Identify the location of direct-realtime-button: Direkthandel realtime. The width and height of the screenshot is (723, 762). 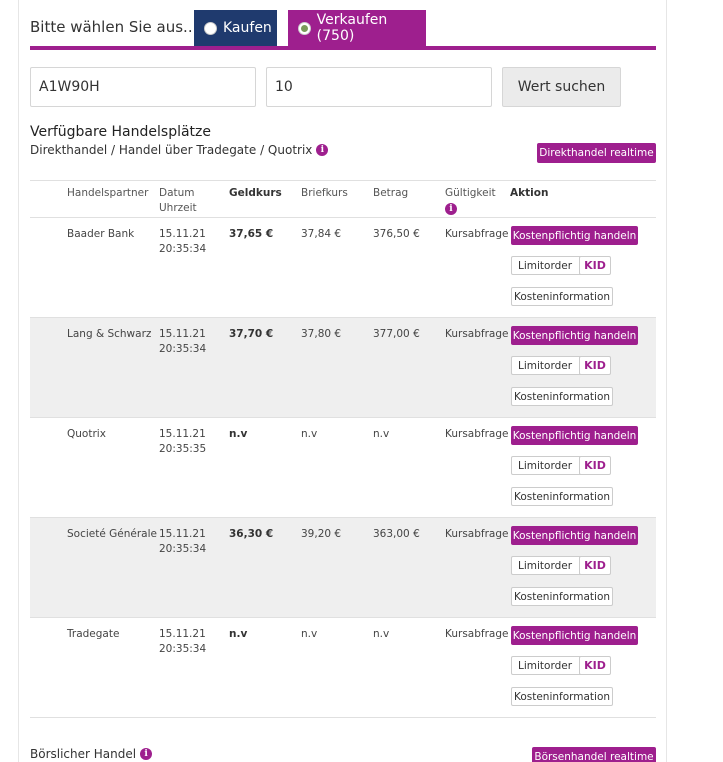
(596, 153).